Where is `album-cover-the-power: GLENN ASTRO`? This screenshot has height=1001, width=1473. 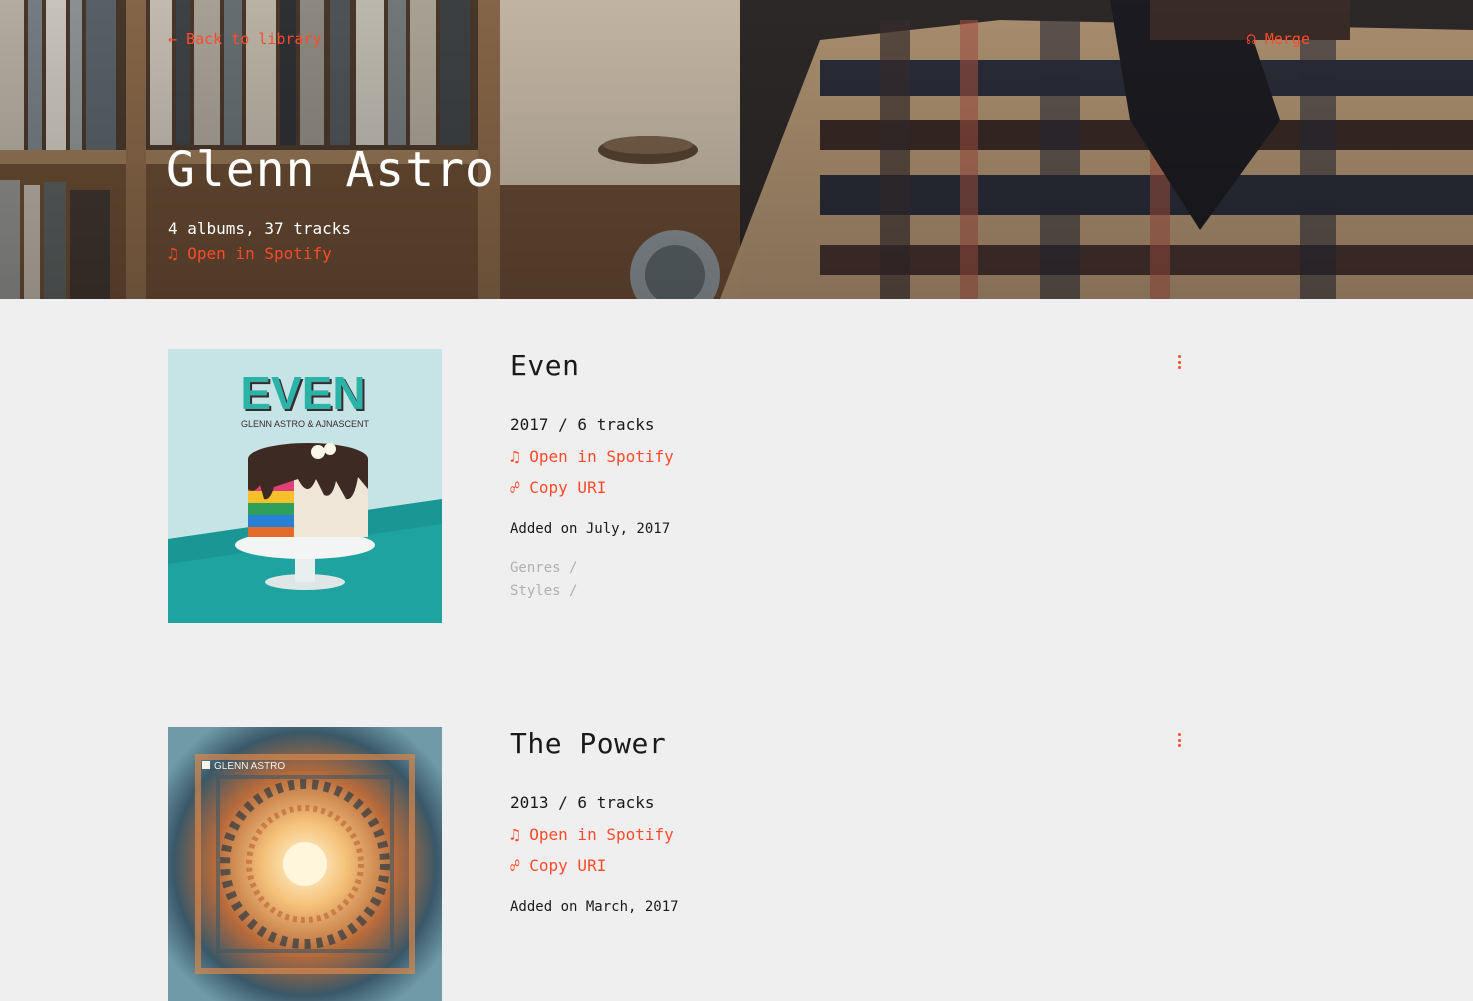 album-cover-the-power: GLENN ASTRO is located at coordinates (305, 864).